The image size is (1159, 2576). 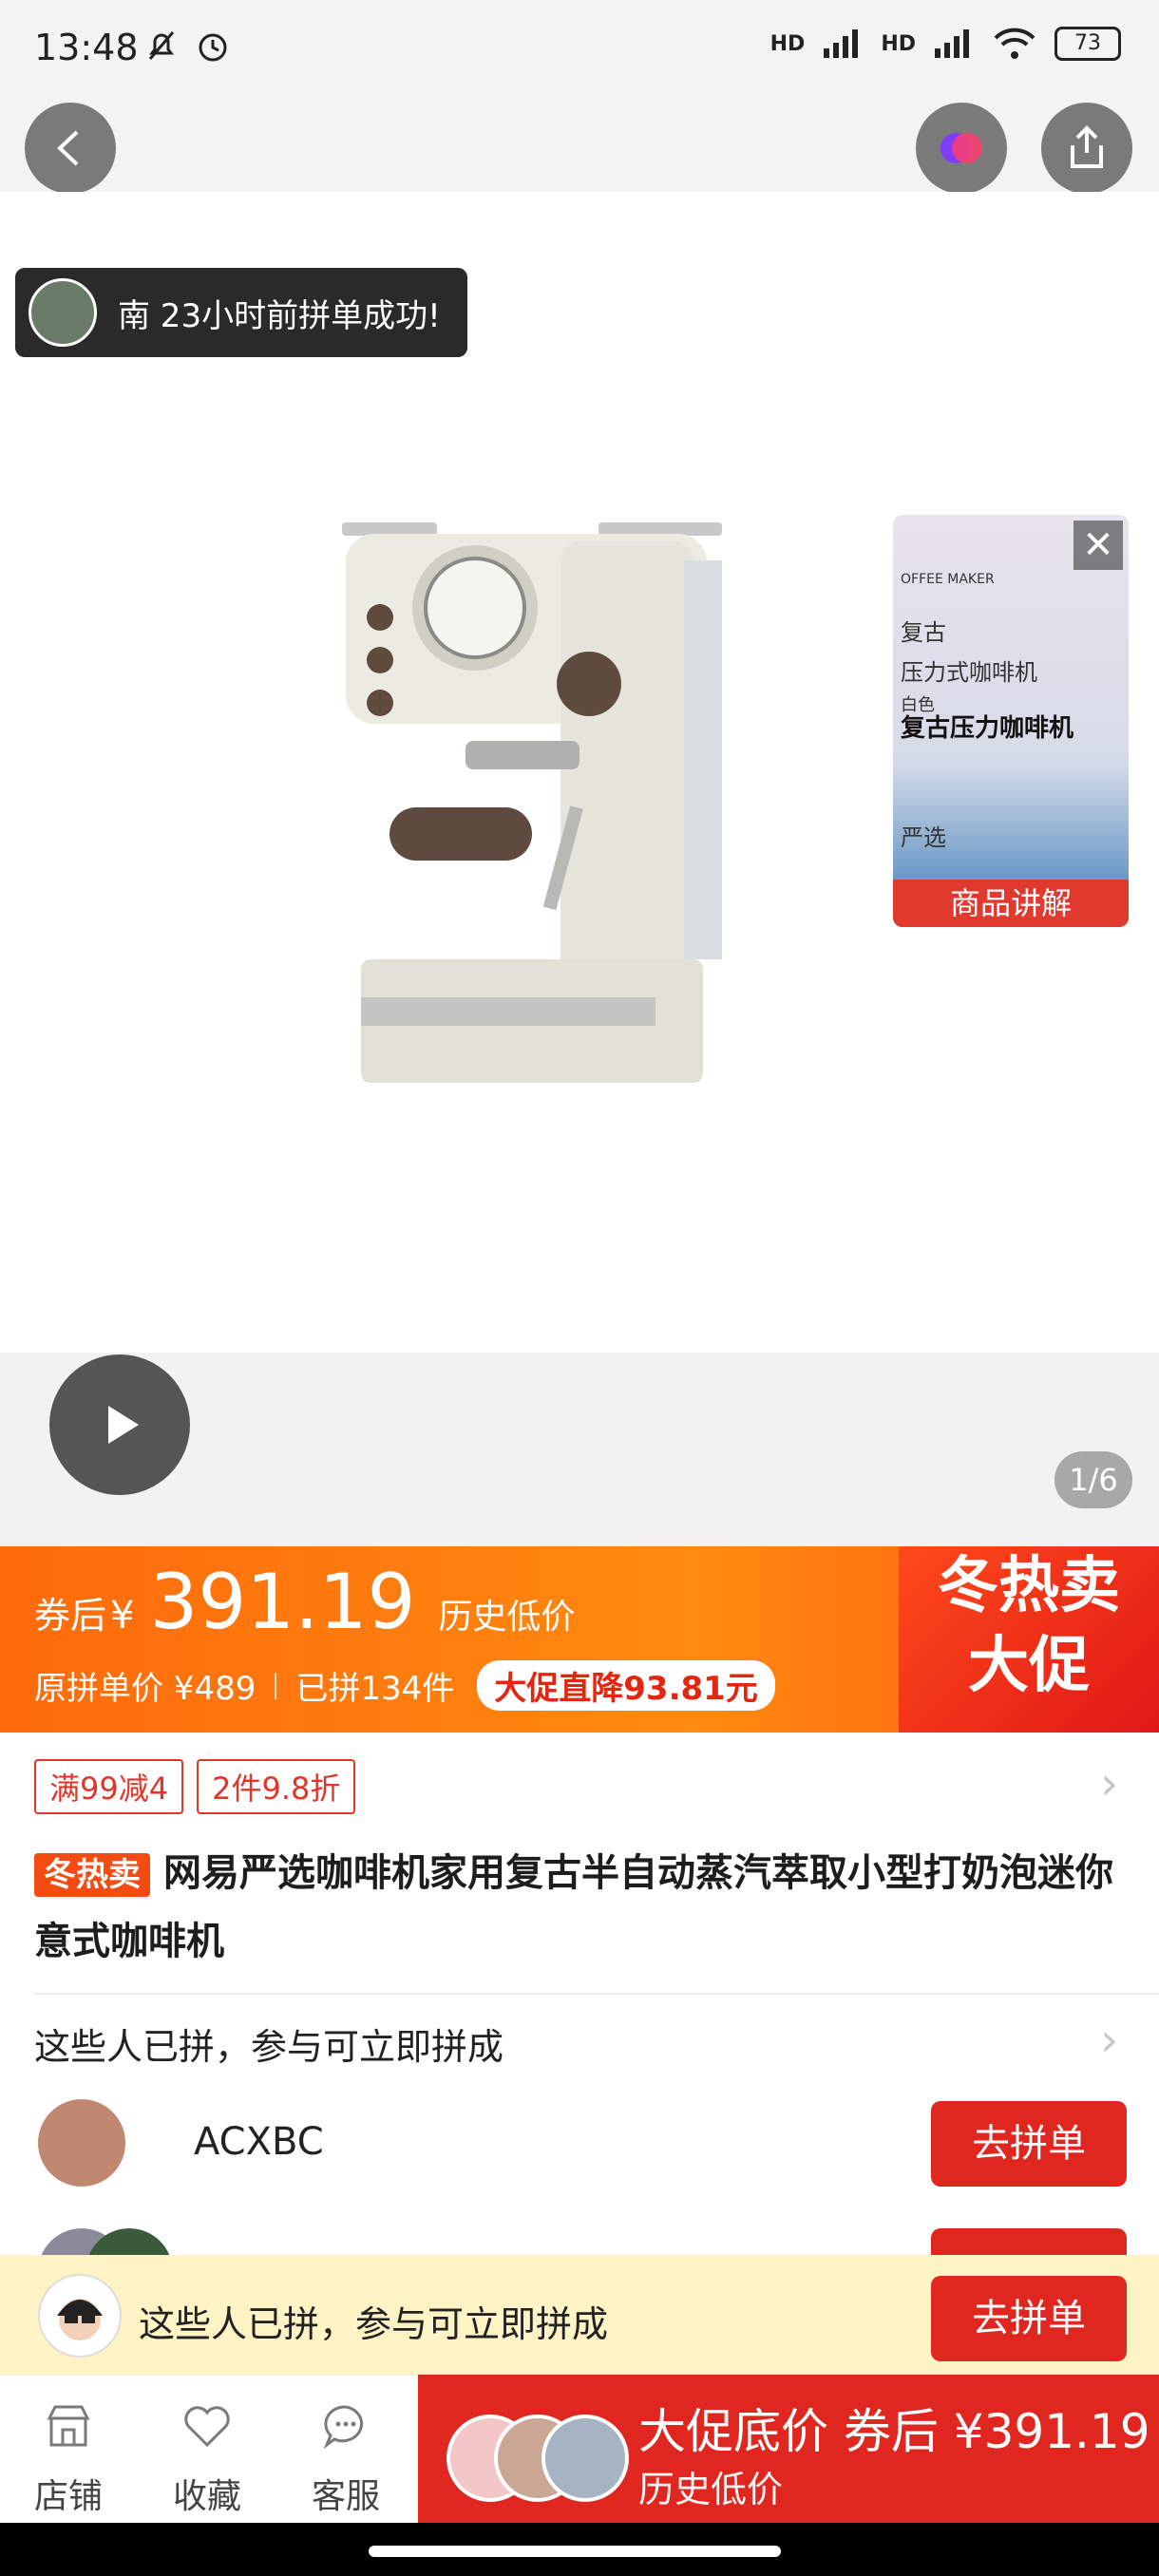 What do you see at coordinates (923, 632) in the screenshot?
I see `thumb-text-2: 复古` at bounding box center [923, 632].